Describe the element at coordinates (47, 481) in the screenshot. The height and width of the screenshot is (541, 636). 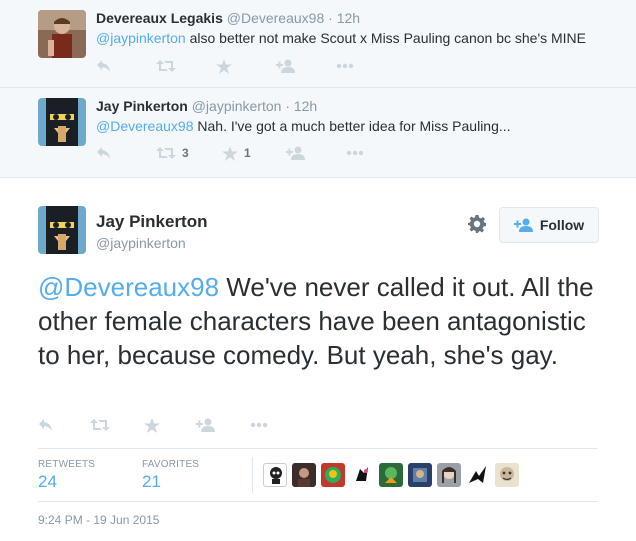
I see `retweets-count: 24` at that location.